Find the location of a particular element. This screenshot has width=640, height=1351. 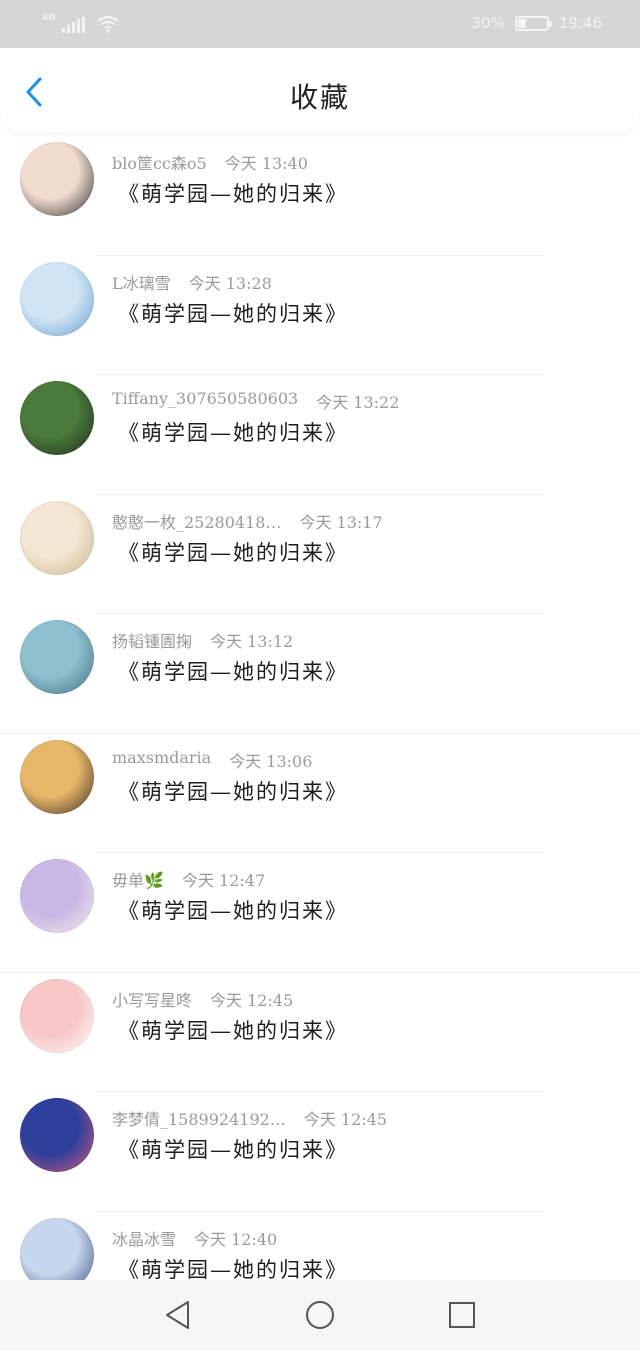

timestamp: 今天 13:40 is located at coordinates (266, 163).